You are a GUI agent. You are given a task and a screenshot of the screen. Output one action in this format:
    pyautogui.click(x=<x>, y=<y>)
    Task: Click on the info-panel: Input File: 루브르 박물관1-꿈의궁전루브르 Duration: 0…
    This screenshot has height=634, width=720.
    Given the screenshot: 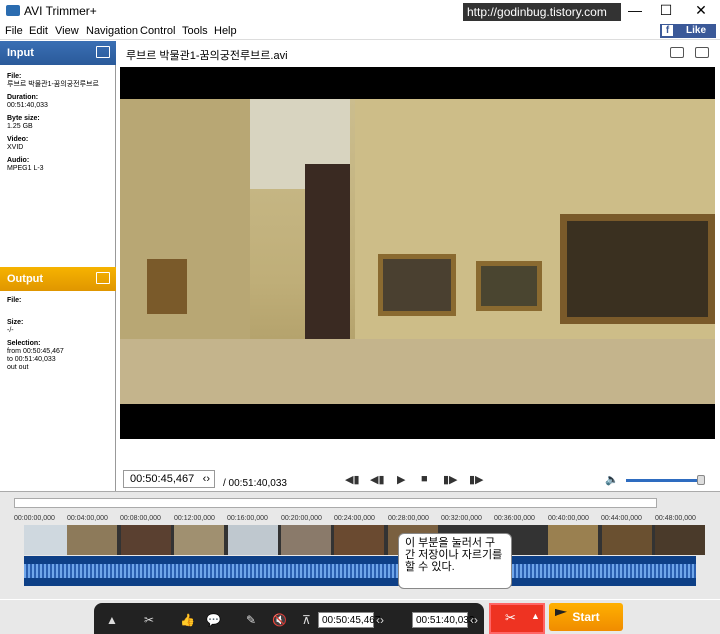 What is the action you would take?
    pyautogui.click(x=58, y=266)
    